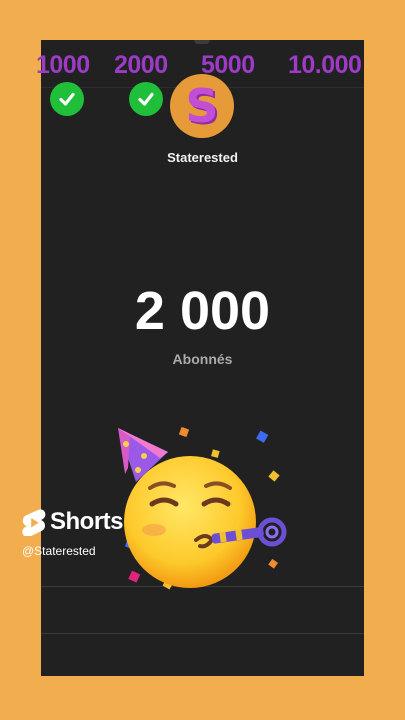  What do you see at coordinates (203, 511) in the screenshot?
I see `partying-face-emoji` at bounding box center [203, 511].